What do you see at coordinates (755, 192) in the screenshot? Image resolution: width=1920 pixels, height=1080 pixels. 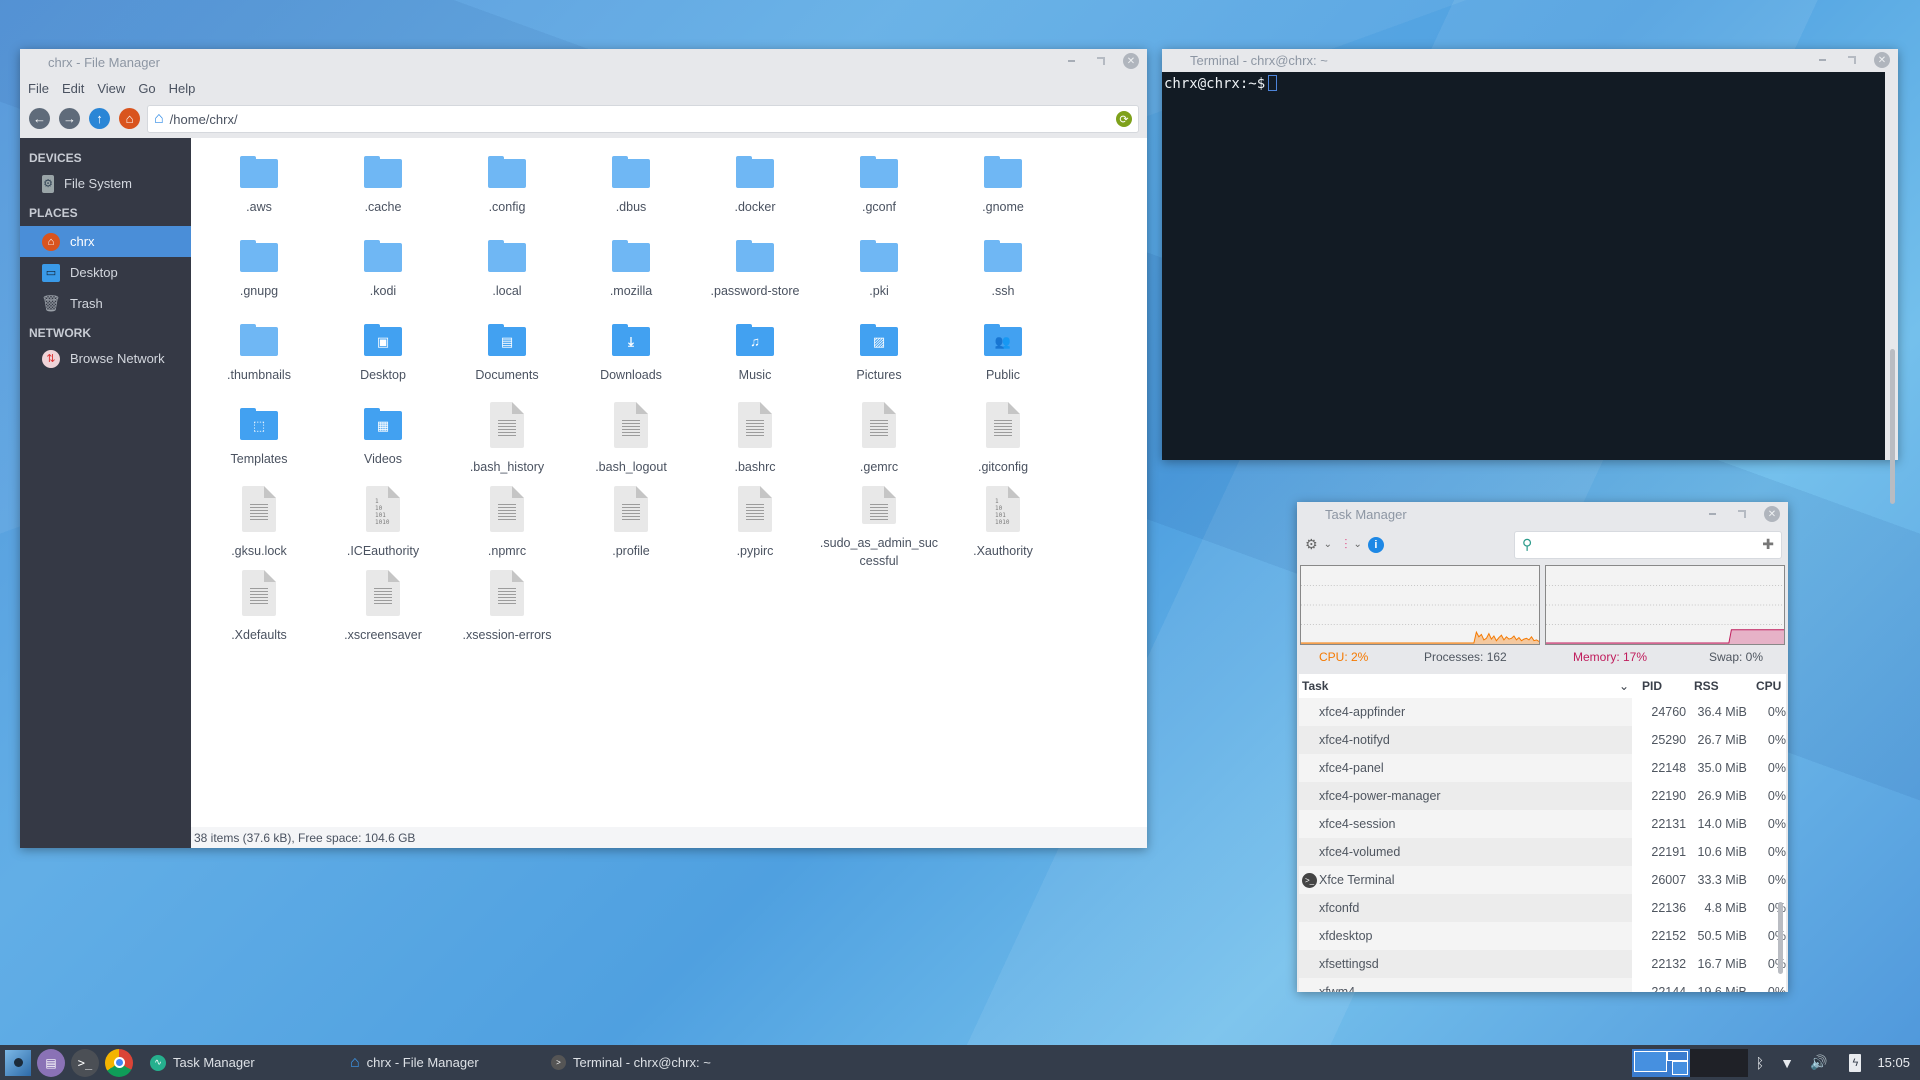 I see `file-item: .docker` at bounding box center [755, 192].